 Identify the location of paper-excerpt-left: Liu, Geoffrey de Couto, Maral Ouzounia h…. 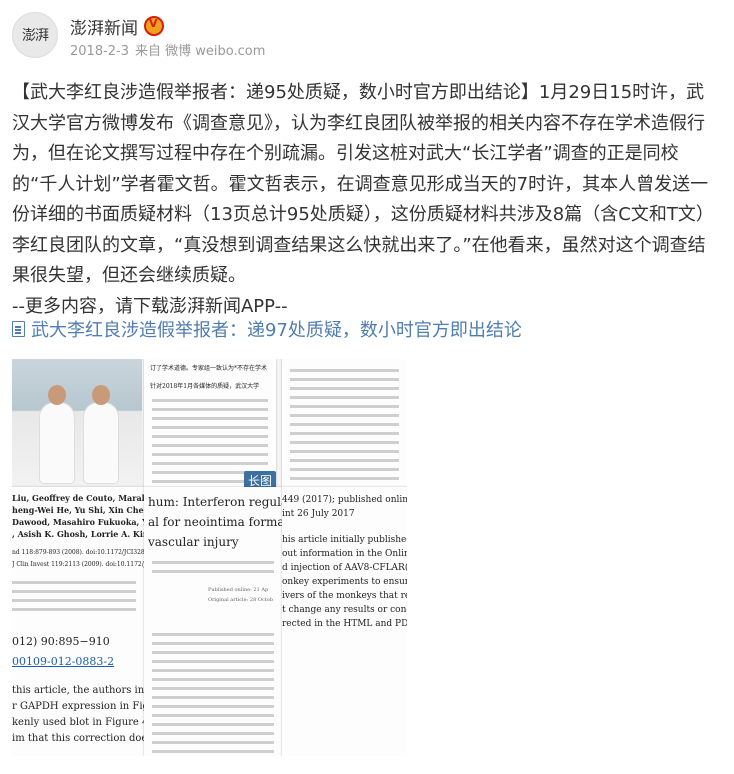
(102, 621).